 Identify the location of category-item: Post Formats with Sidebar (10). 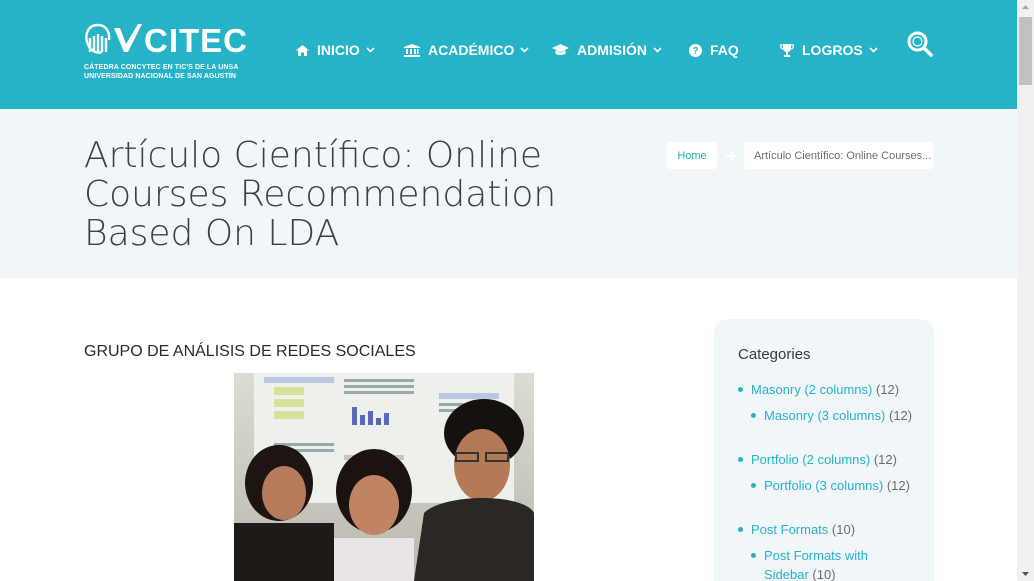
(827, 563).